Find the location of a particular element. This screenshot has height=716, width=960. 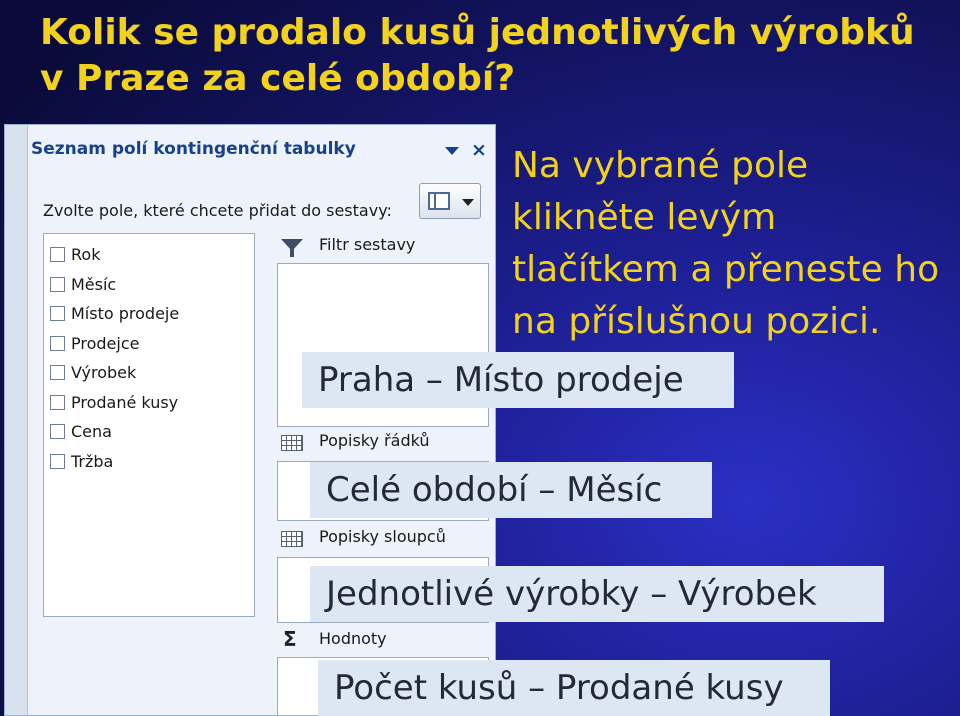

field-item-cena: Cena is located at coordinates (81, 431).